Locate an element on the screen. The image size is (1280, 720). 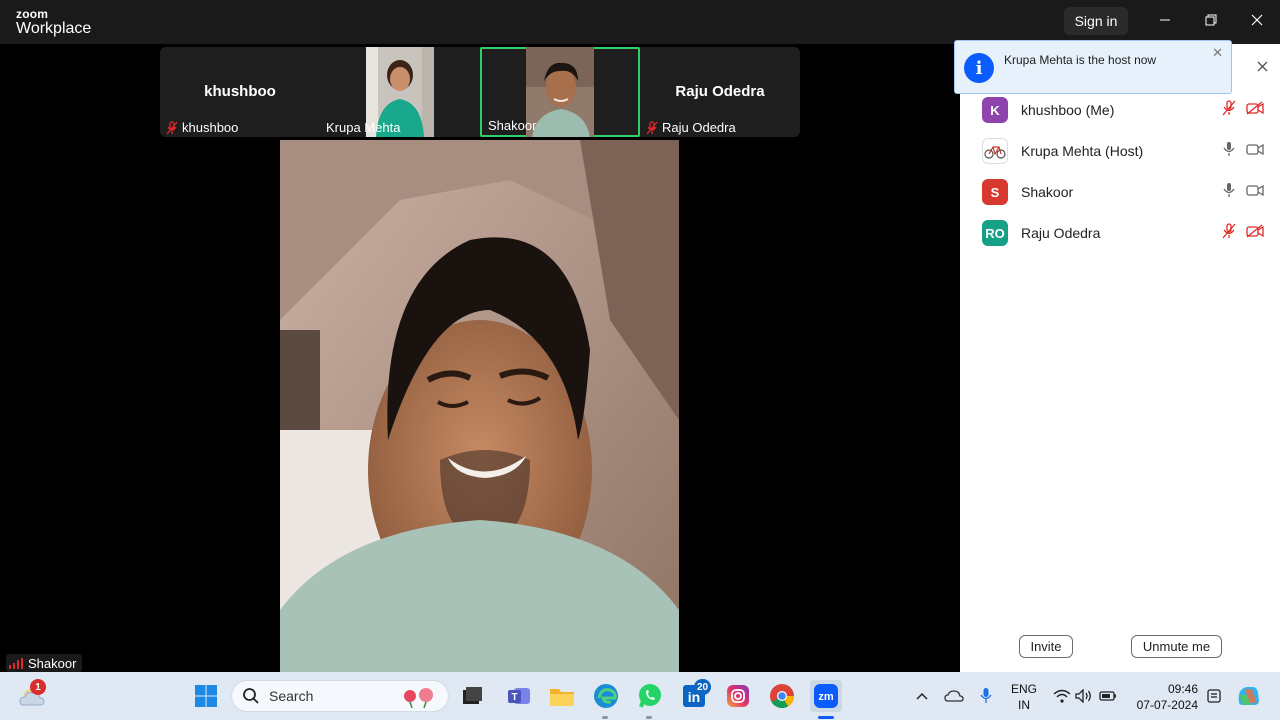
restore-icon is located at coordinates (1211, 20).